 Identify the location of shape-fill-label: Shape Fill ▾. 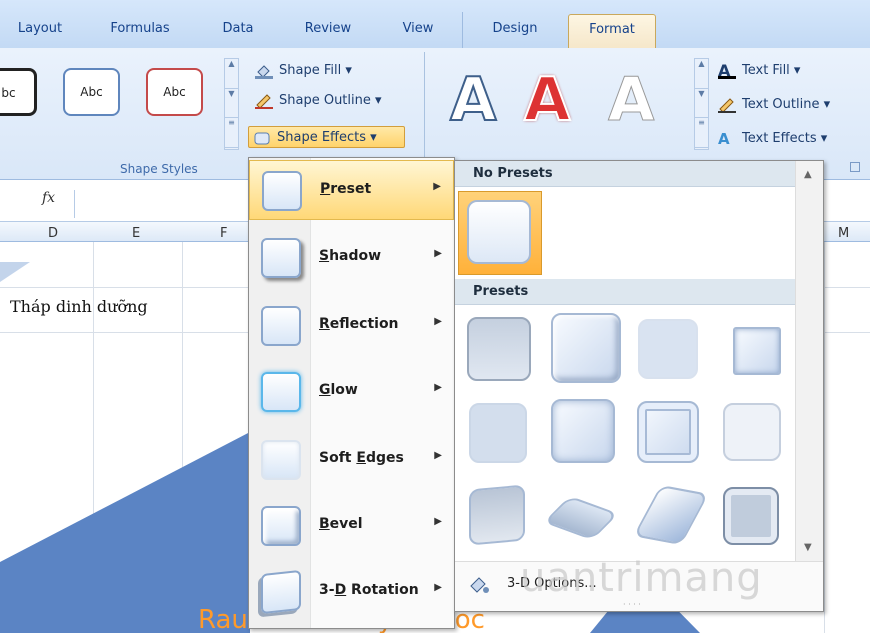
(315, 70).